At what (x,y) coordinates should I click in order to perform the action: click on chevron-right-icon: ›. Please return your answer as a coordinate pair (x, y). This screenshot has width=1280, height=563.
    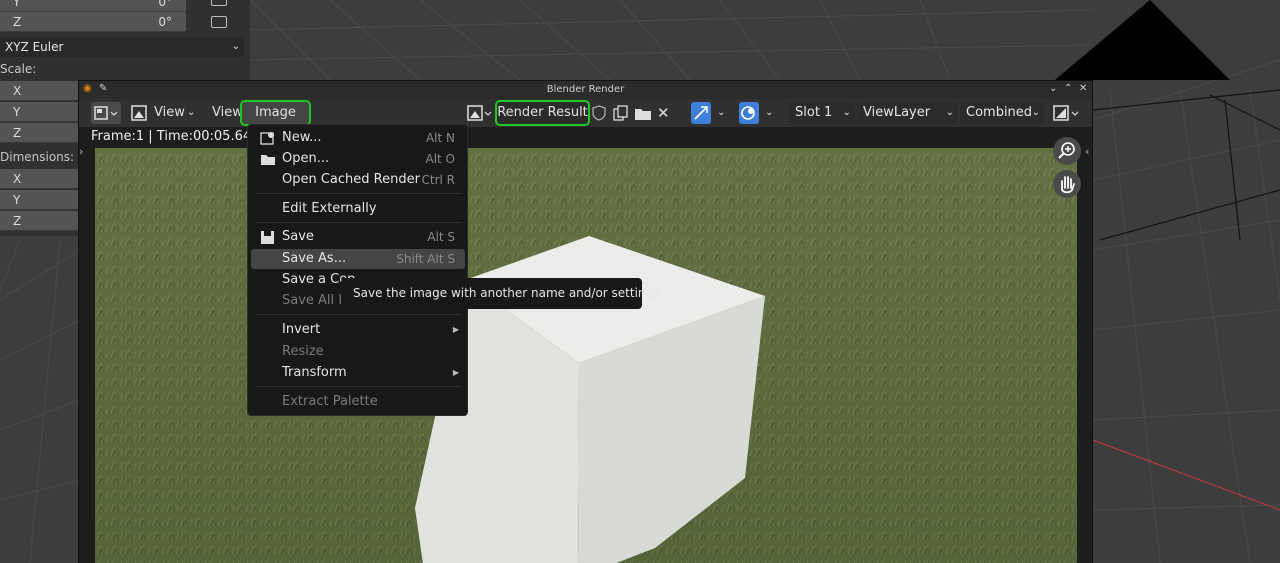
    Looking at the image, I should click on (81, 151).